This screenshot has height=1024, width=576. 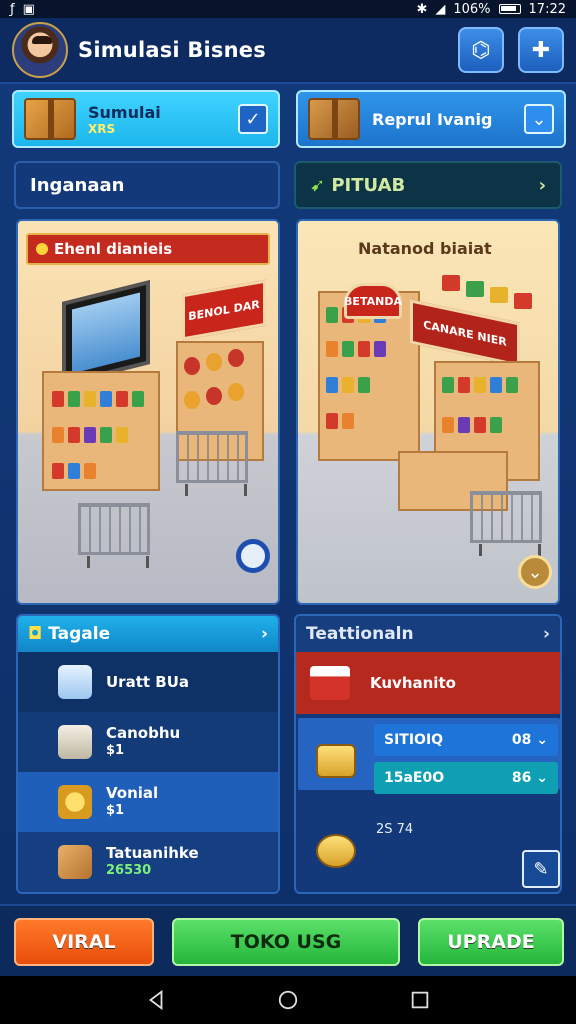 I want to click on panel-header: ◘ Tagale ›, so click(x=148, y=634).